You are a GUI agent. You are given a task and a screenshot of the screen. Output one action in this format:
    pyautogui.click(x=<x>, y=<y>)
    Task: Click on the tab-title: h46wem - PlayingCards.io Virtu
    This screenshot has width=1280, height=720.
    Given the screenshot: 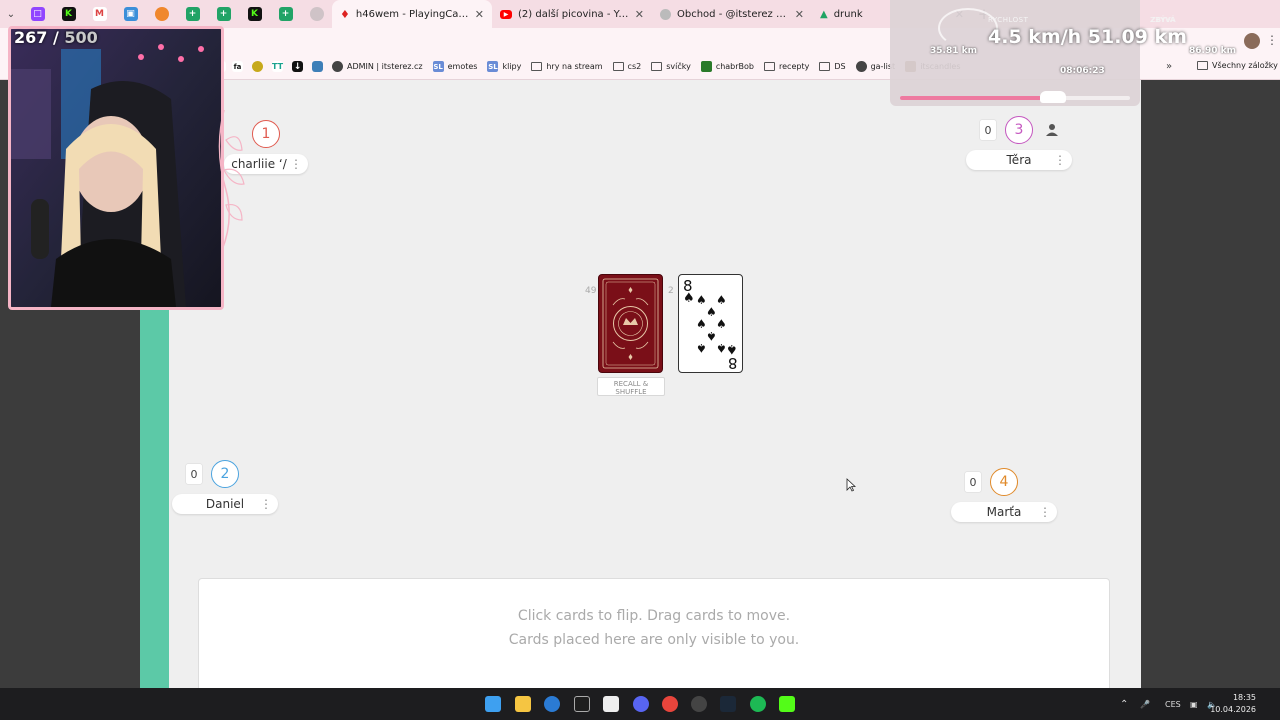 What is the action you would take?
    pyautogui.click(x=412, y=14)
    